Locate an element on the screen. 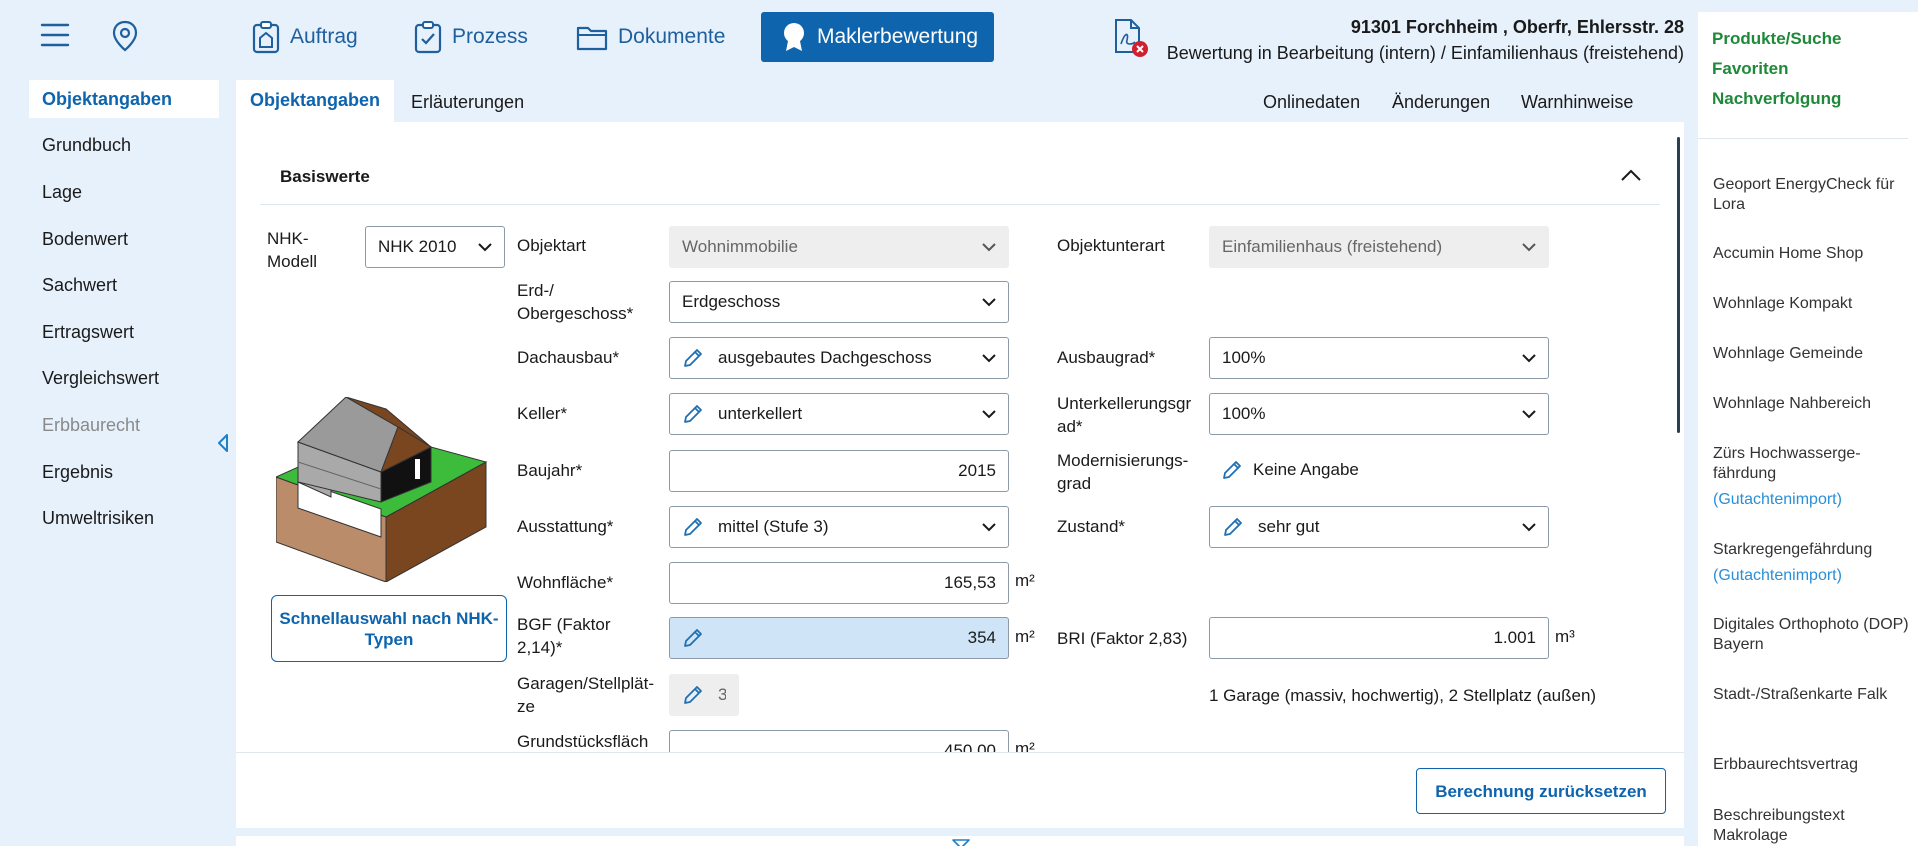  collapse-sidebar-icon is located at coordinates (223, 445).